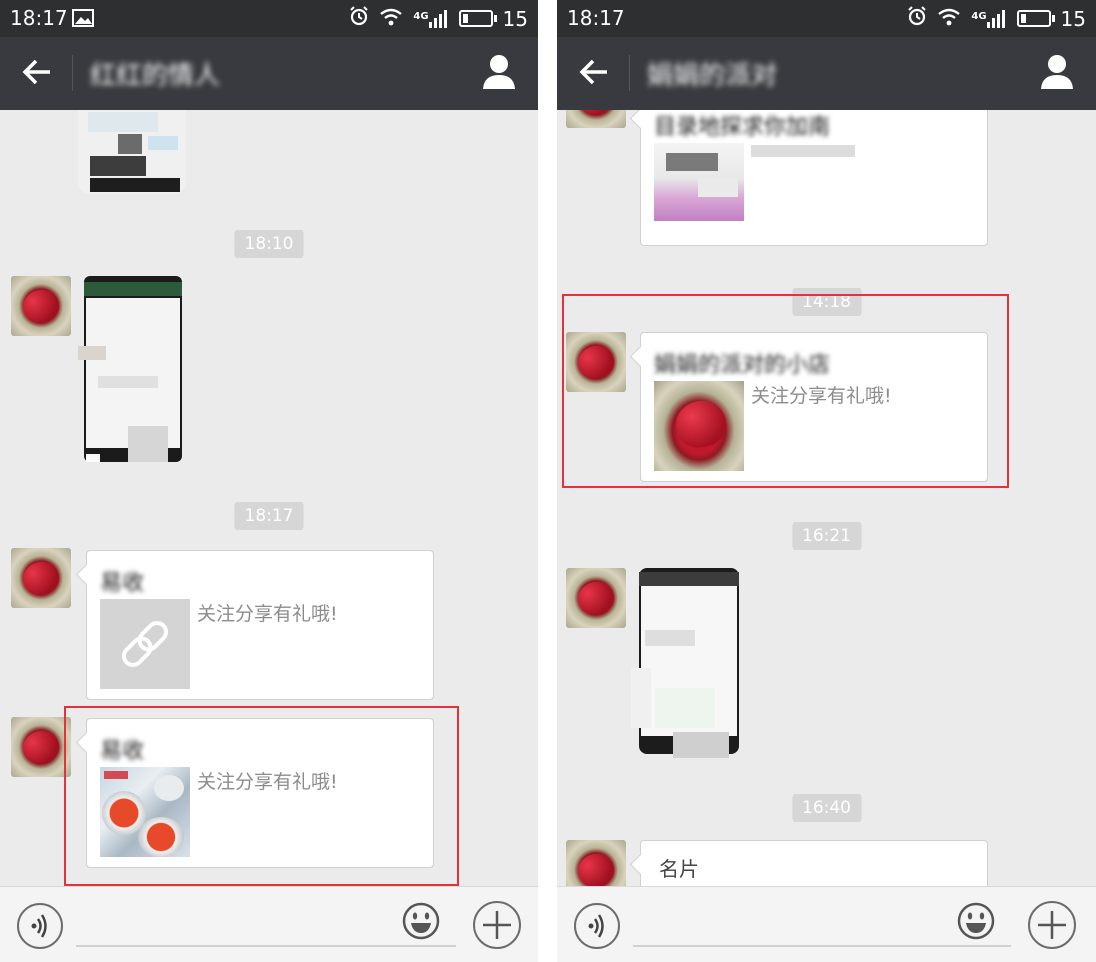 The height and width of the screenshot is (962, 1096). What do you see at coordinates (155, 76) in the screenshot?
I see `chat-title: 红红的情人` at bounding box center [155, 76].